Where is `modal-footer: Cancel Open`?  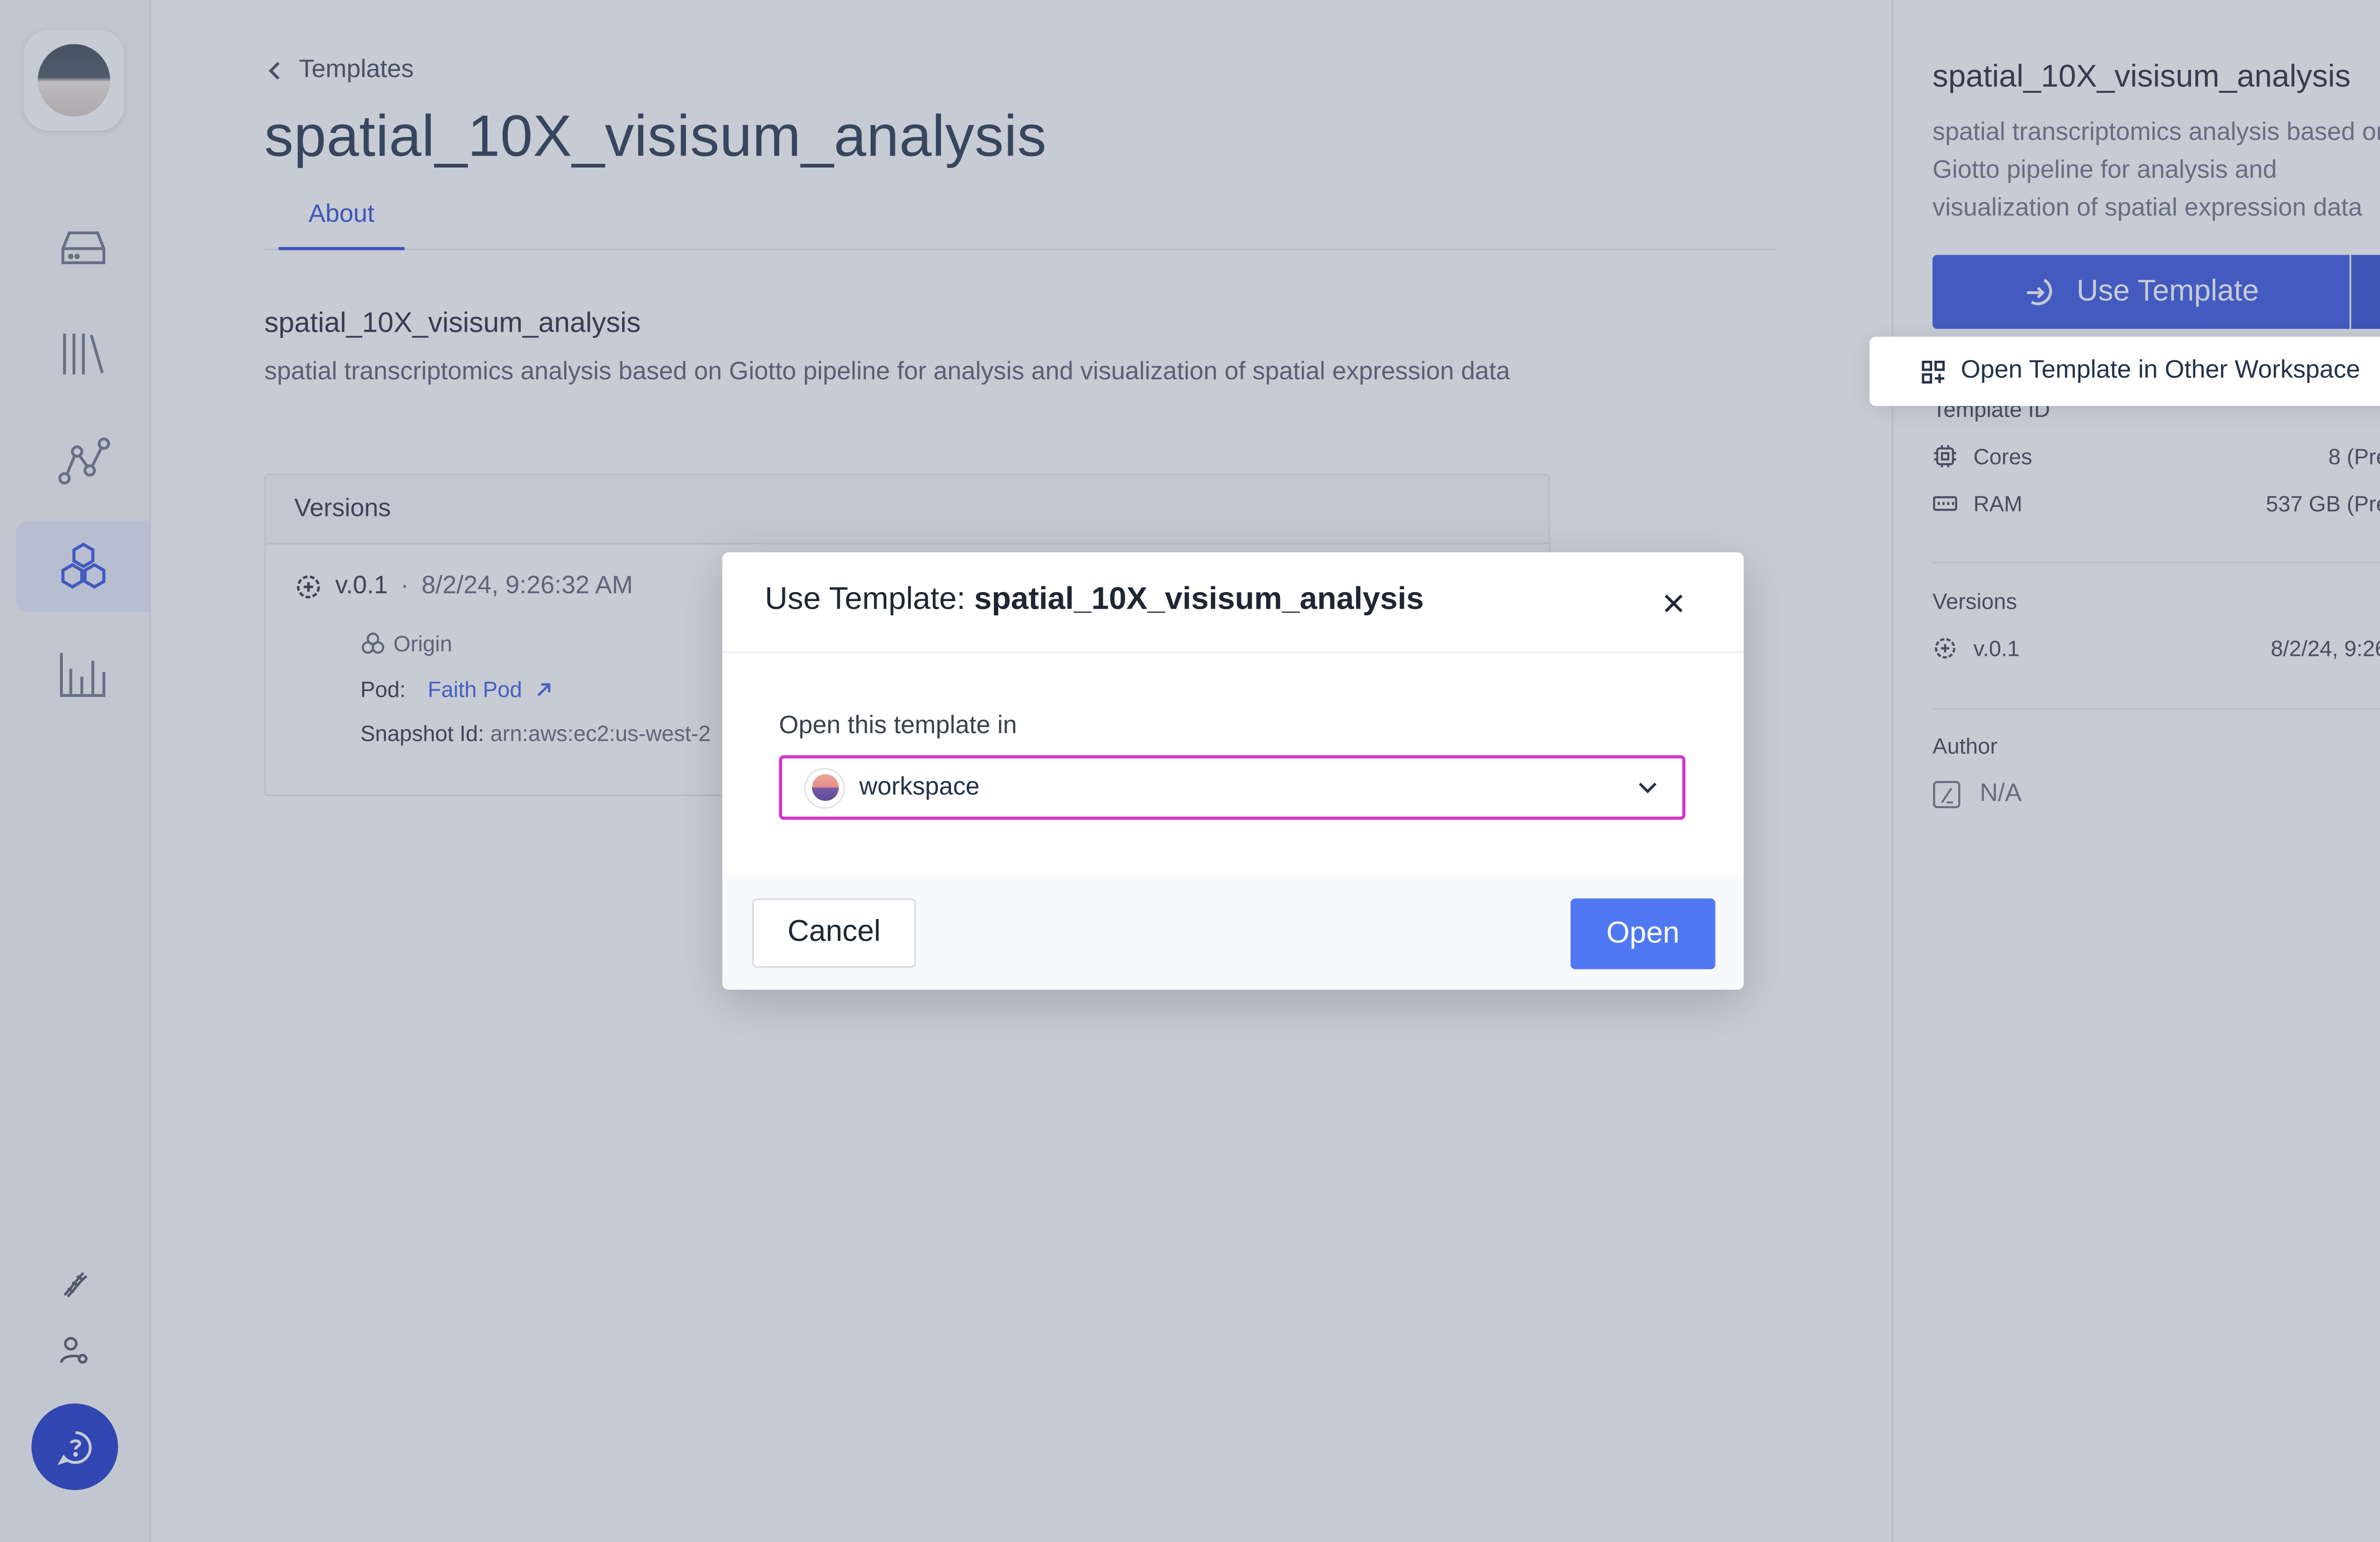 modal-footer: Cancel Open is located at coordinates (1233, 933).